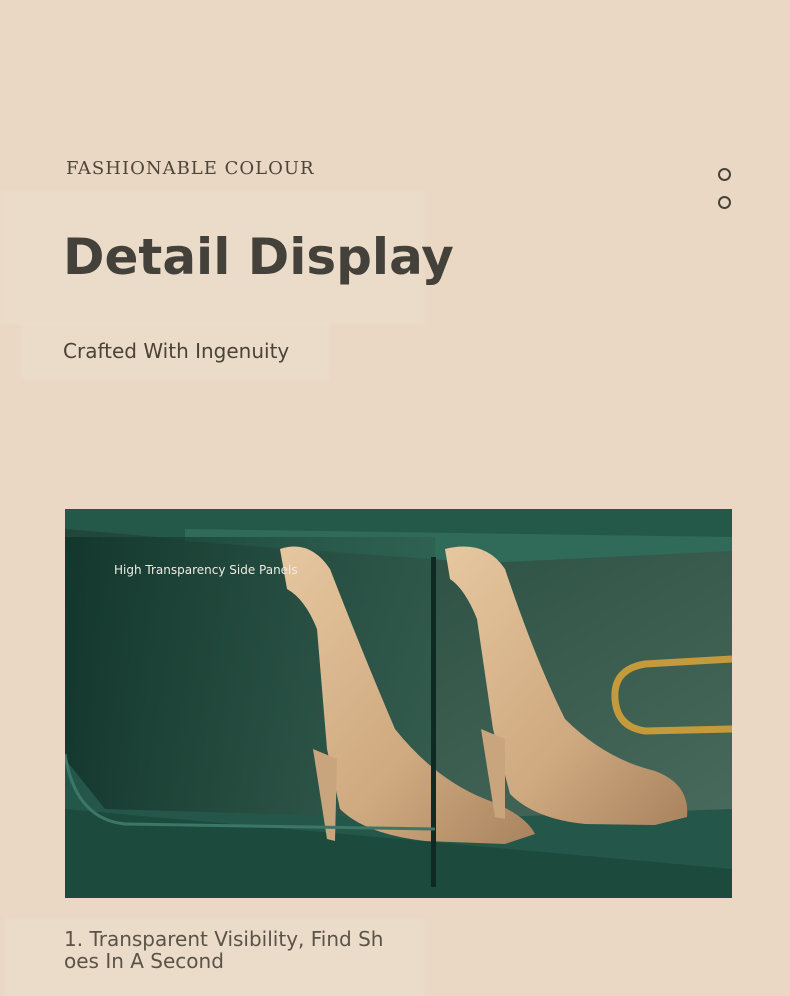  Describe the element at coordinates (725, 190) in the screenshot. I see `pagination-dots` at that location.